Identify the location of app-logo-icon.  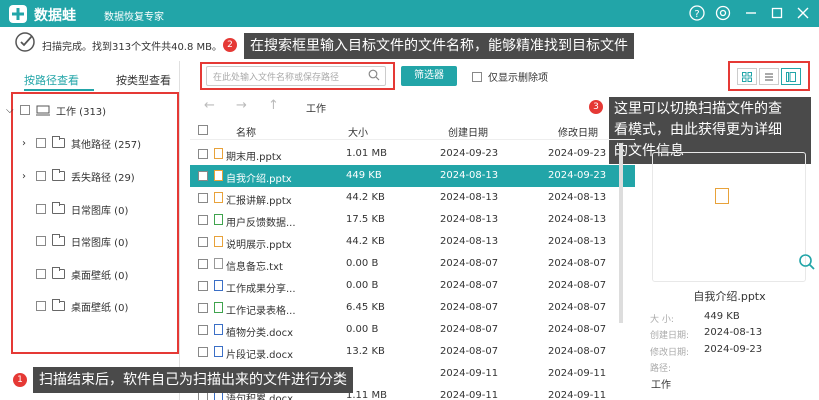
(18, 14).